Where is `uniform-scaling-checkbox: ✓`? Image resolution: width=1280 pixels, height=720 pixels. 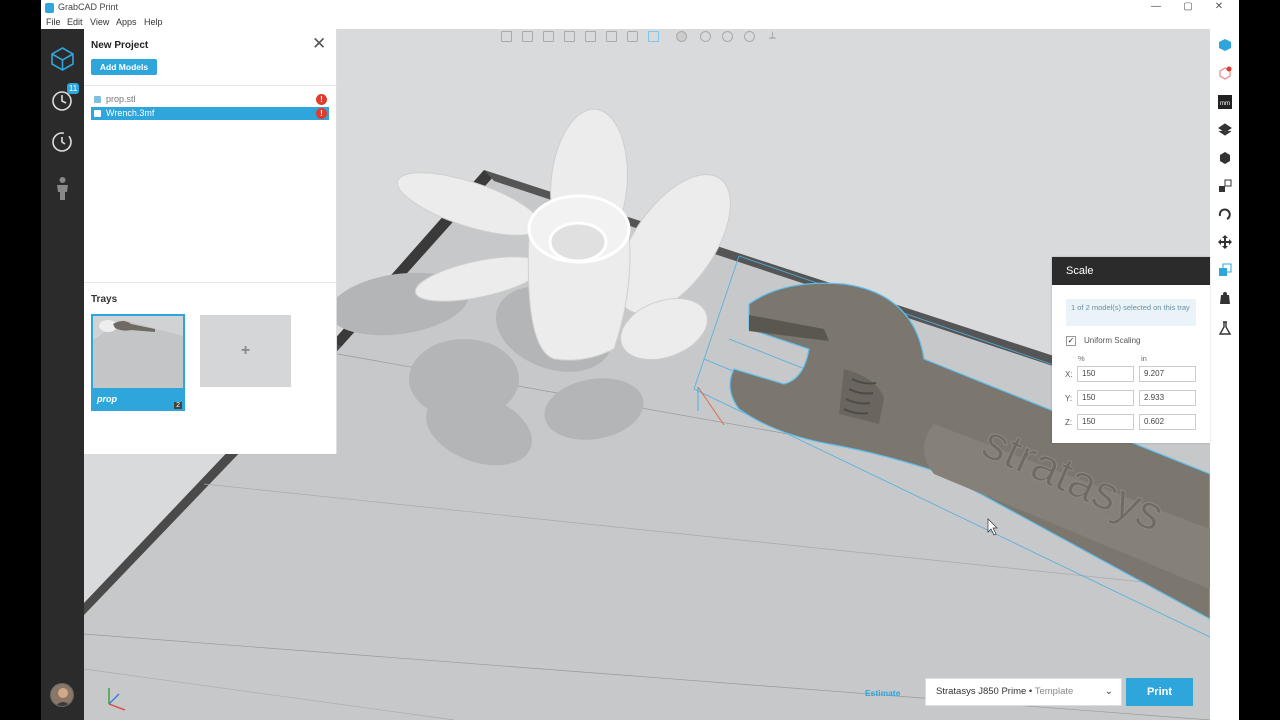 uniform-scaling-checkbox: ✓ is located at coordinates (1071, 341).